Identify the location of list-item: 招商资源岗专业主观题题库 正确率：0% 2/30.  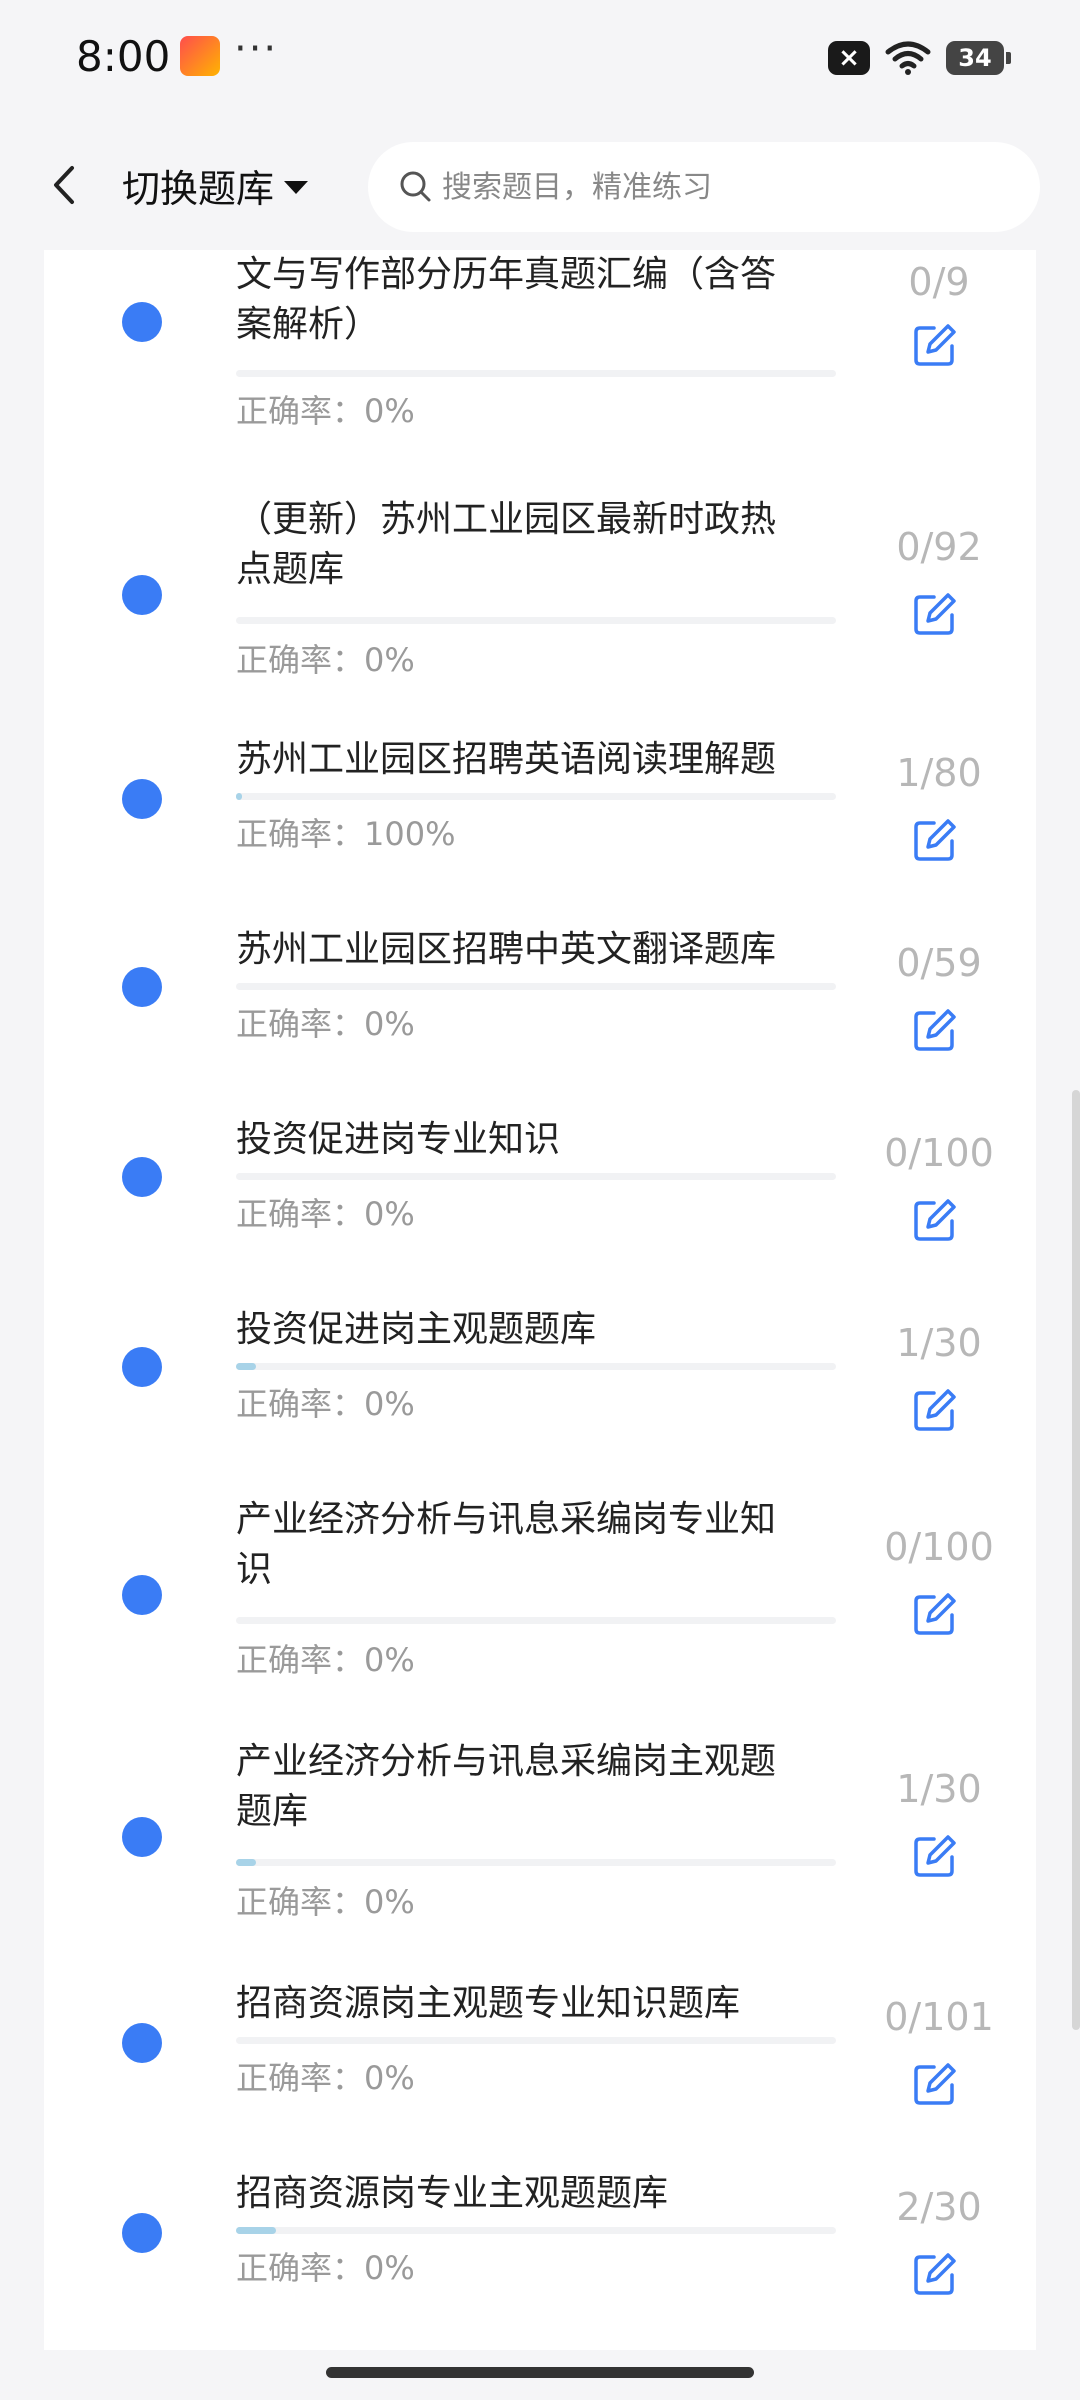
(540, 2259).